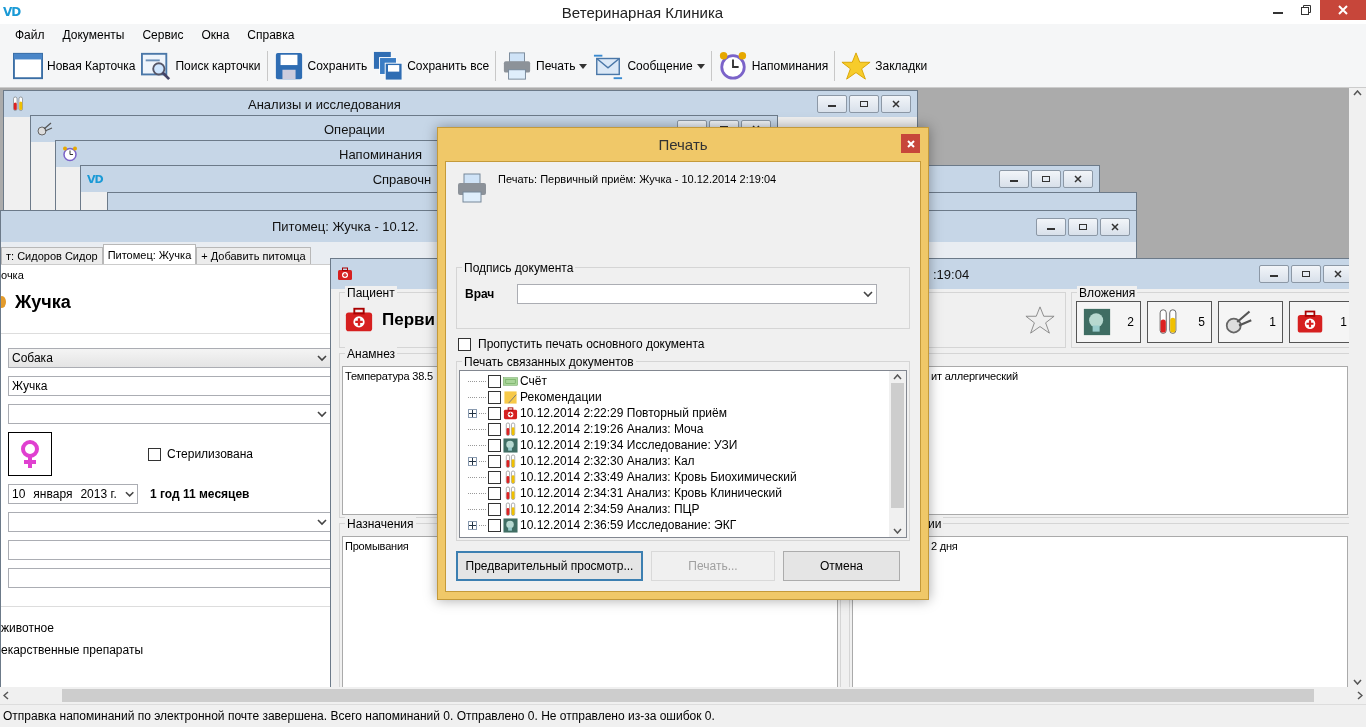 The image size is (1366, 727). Describe the element at coordinates (345, 226) in the screenshot. I see `window-title: Питомец: Жучка - 10.12.` at that location.